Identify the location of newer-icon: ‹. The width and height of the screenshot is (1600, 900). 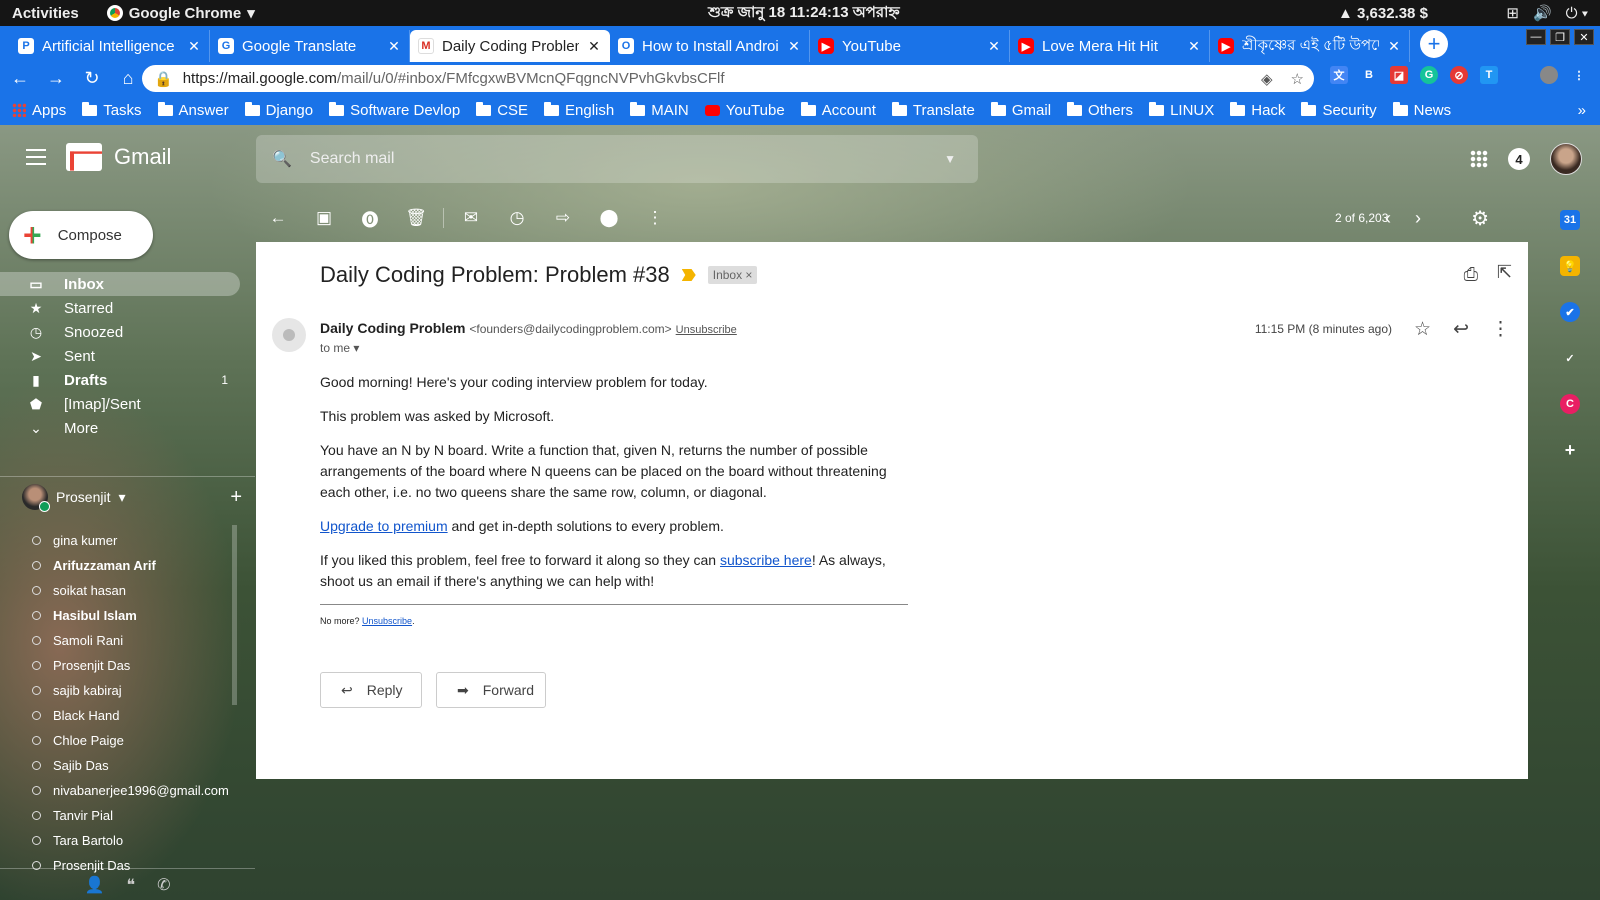
(1388, 218).